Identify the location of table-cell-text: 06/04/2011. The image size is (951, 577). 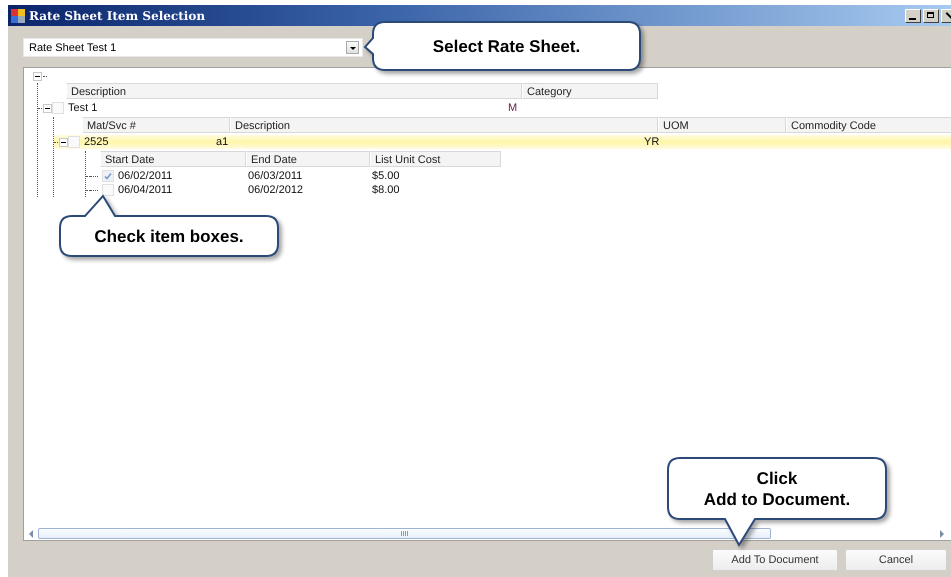
(146, 190).